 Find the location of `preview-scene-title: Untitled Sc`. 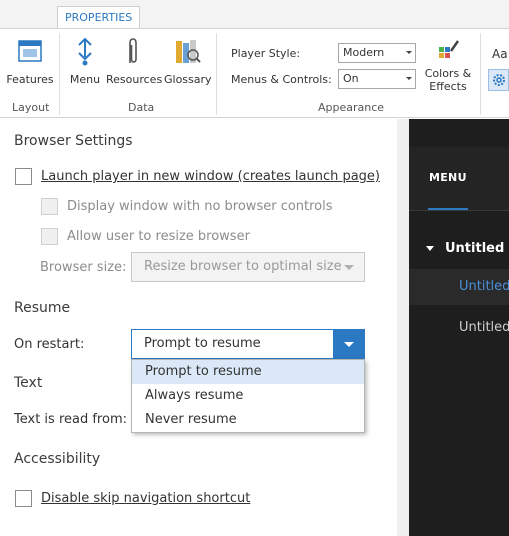

preview-scene-title: Untitled Sc is located at coordinates (477, 248).